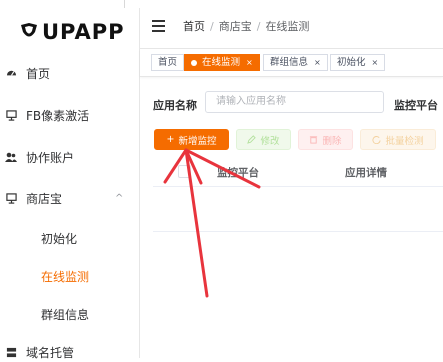 Image resolution: width=443 pixels, height=362 pixels. Describe the element at coordinates (351, 62) in the screenshot. I see `tag-label: 初始化` at that location.